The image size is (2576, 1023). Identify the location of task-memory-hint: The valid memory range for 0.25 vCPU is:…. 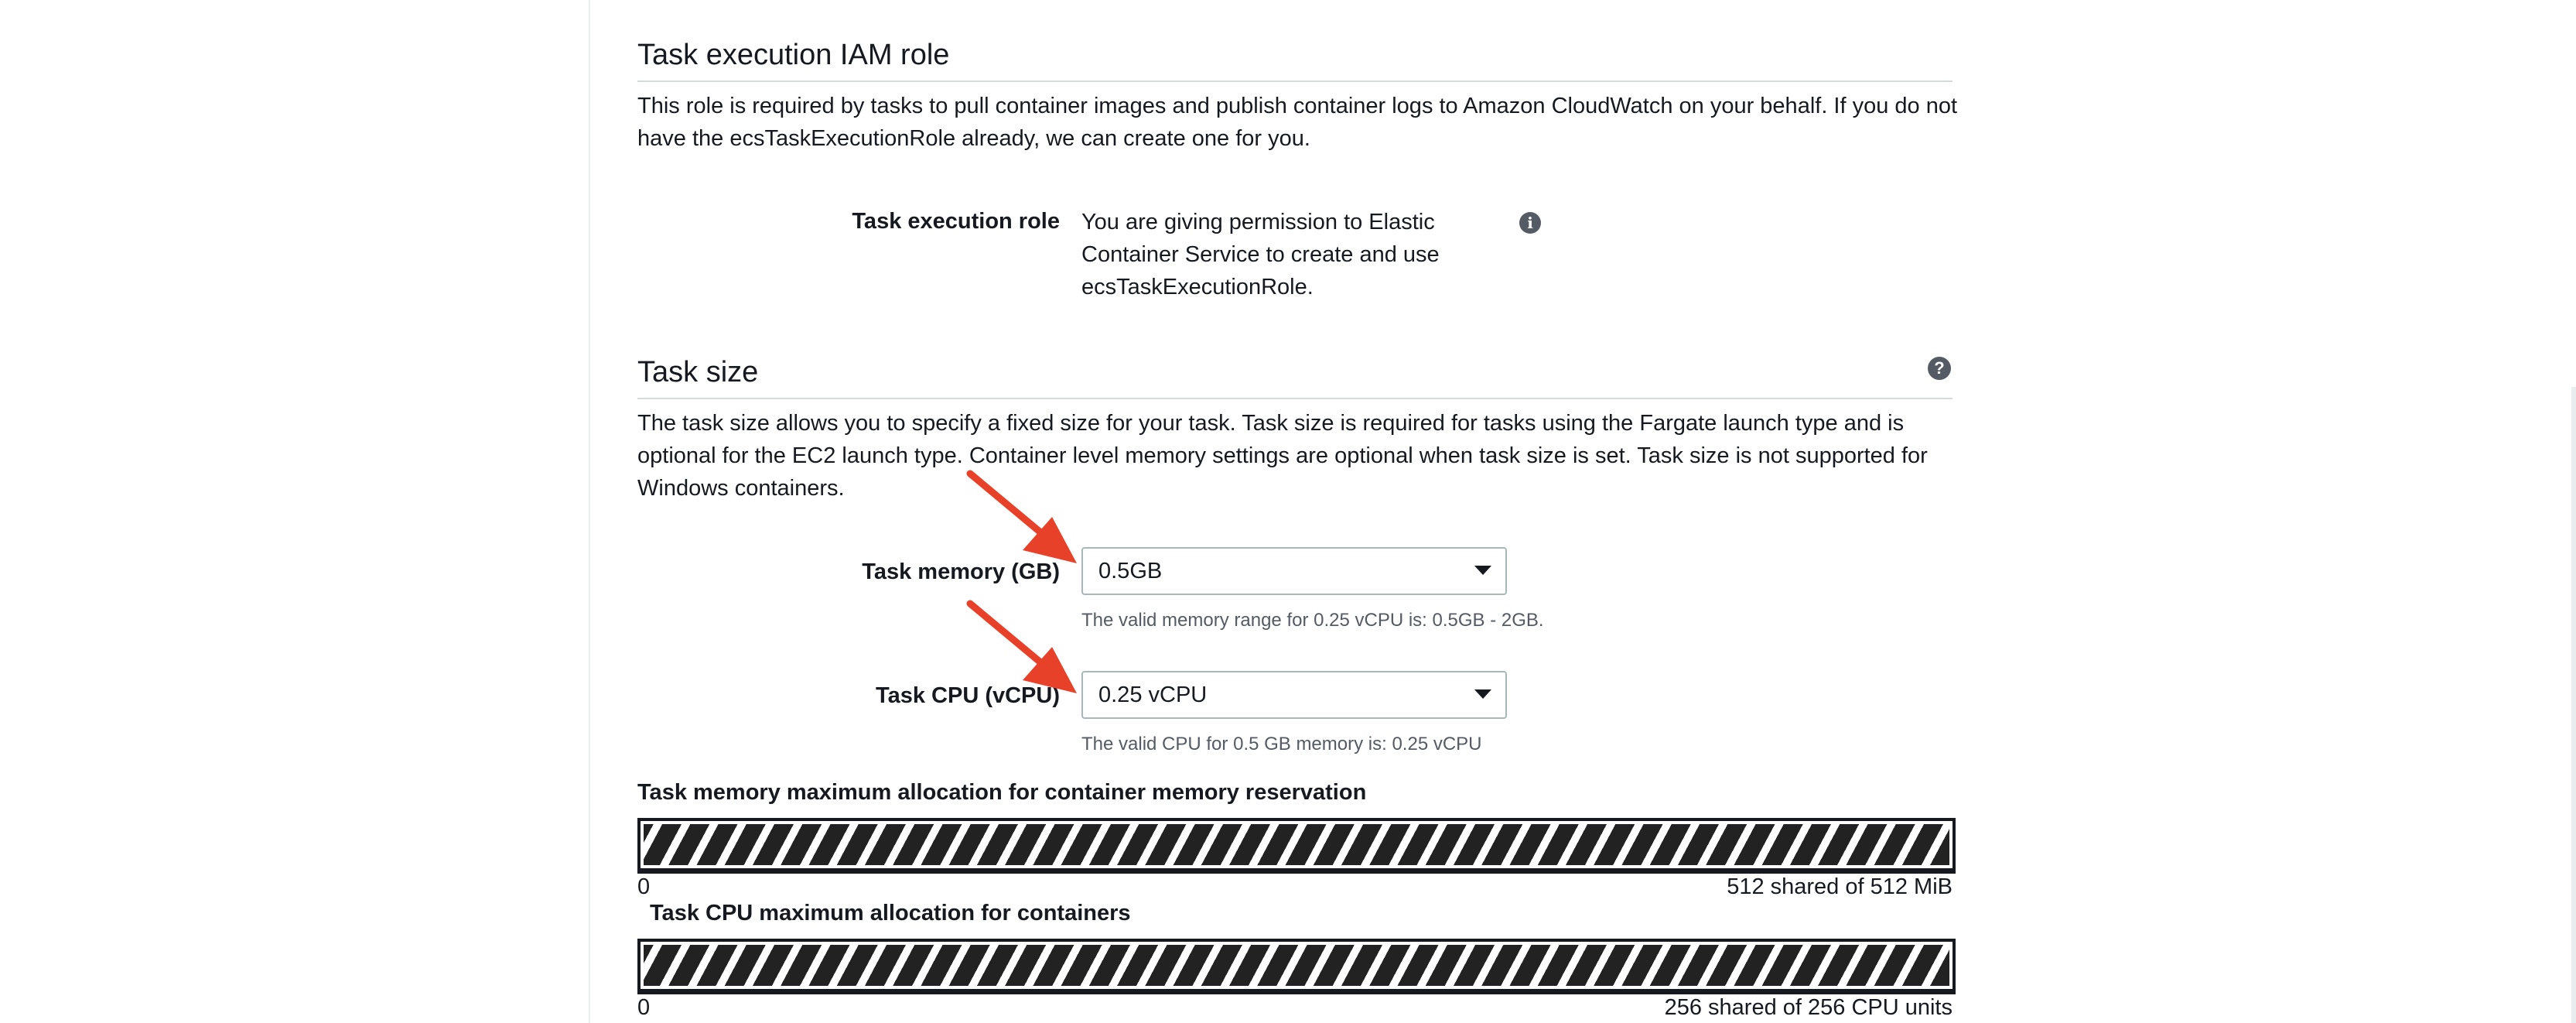
(1312, 620).